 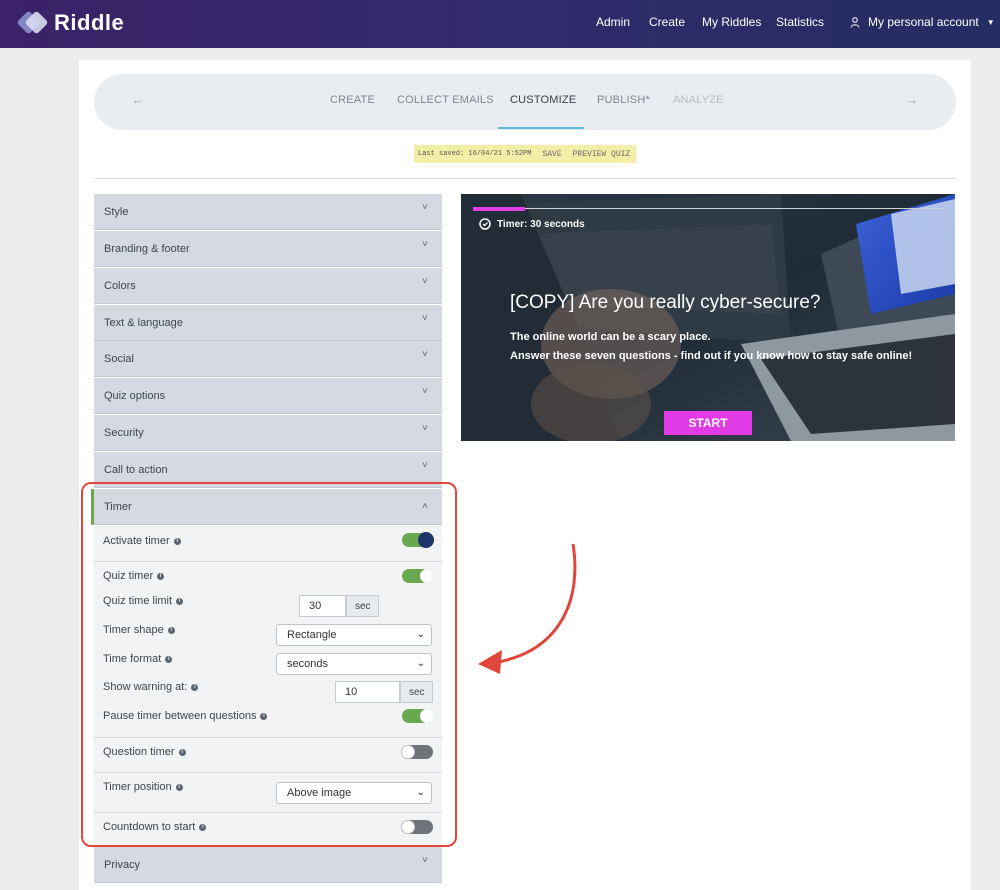 I want to click on preview-quiz-button: PREVIEW QUIZ, so click(x=602, y=154).